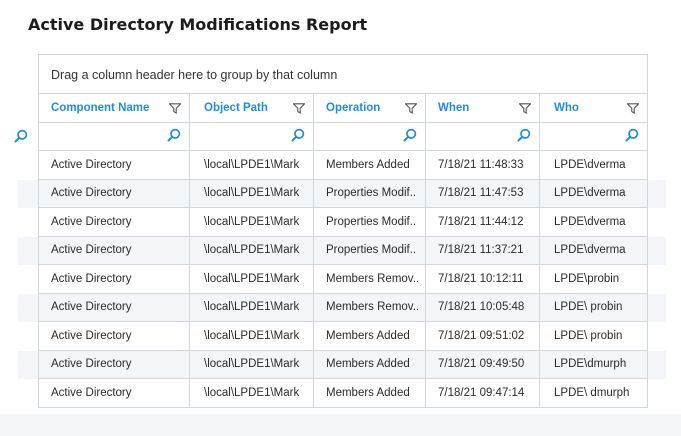  What do you see at coordinates (353, 108) in the screenshot?
I see `column-header-label: Operation` at bounding box center [353, 108].